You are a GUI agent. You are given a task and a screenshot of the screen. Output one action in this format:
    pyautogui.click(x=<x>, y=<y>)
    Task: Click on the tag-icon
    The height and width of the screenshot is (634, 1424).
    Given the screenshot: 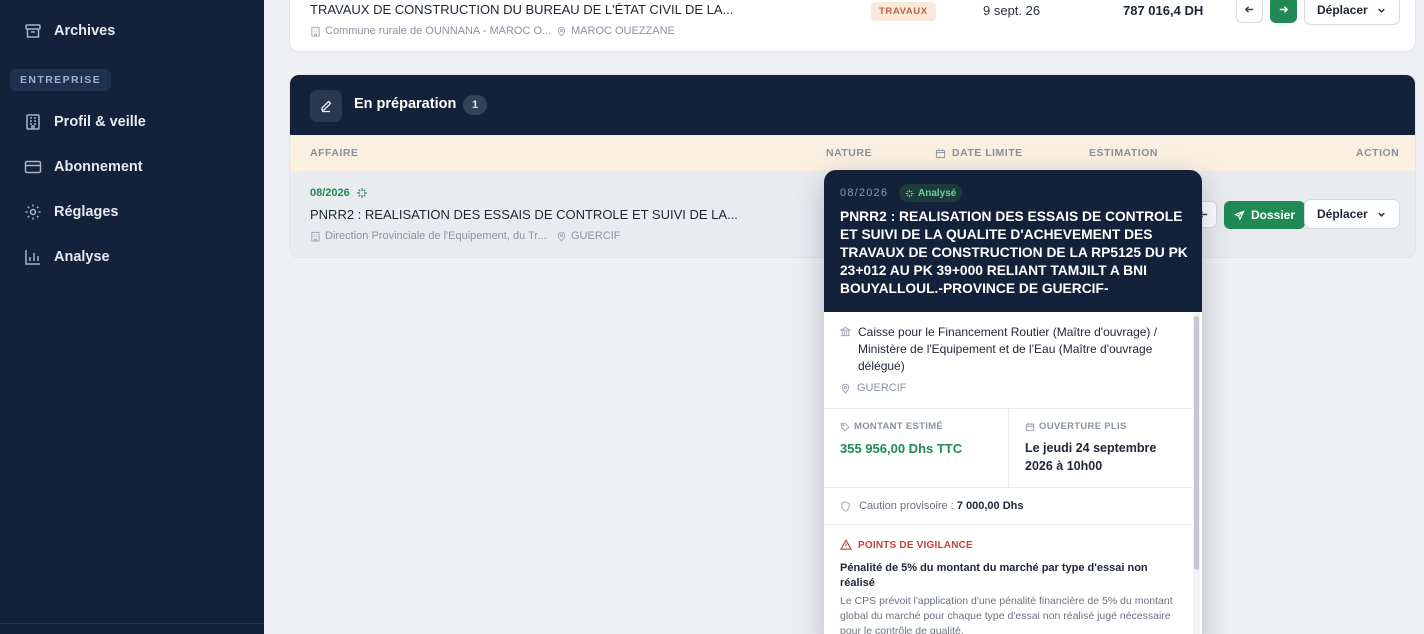 What is the action you would take?
    pyautogui.click(x=845, y=426)
    